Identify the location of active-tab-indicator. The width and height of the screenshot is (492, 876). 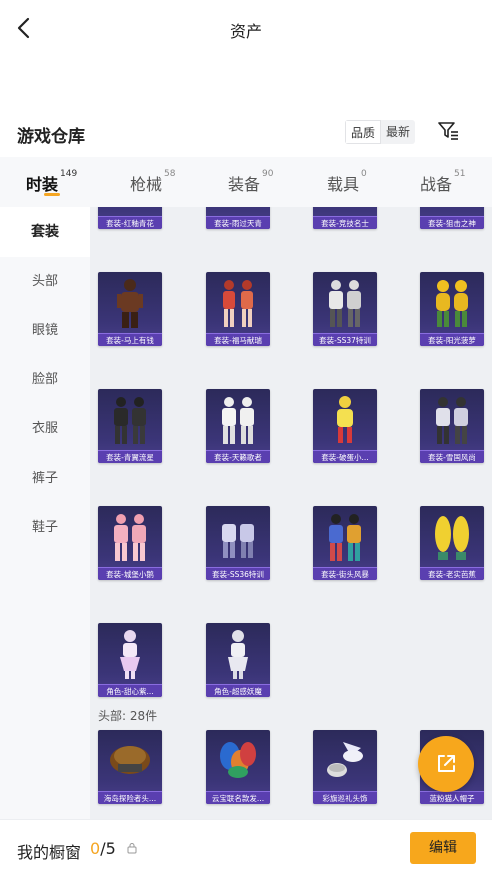
(52, 194).